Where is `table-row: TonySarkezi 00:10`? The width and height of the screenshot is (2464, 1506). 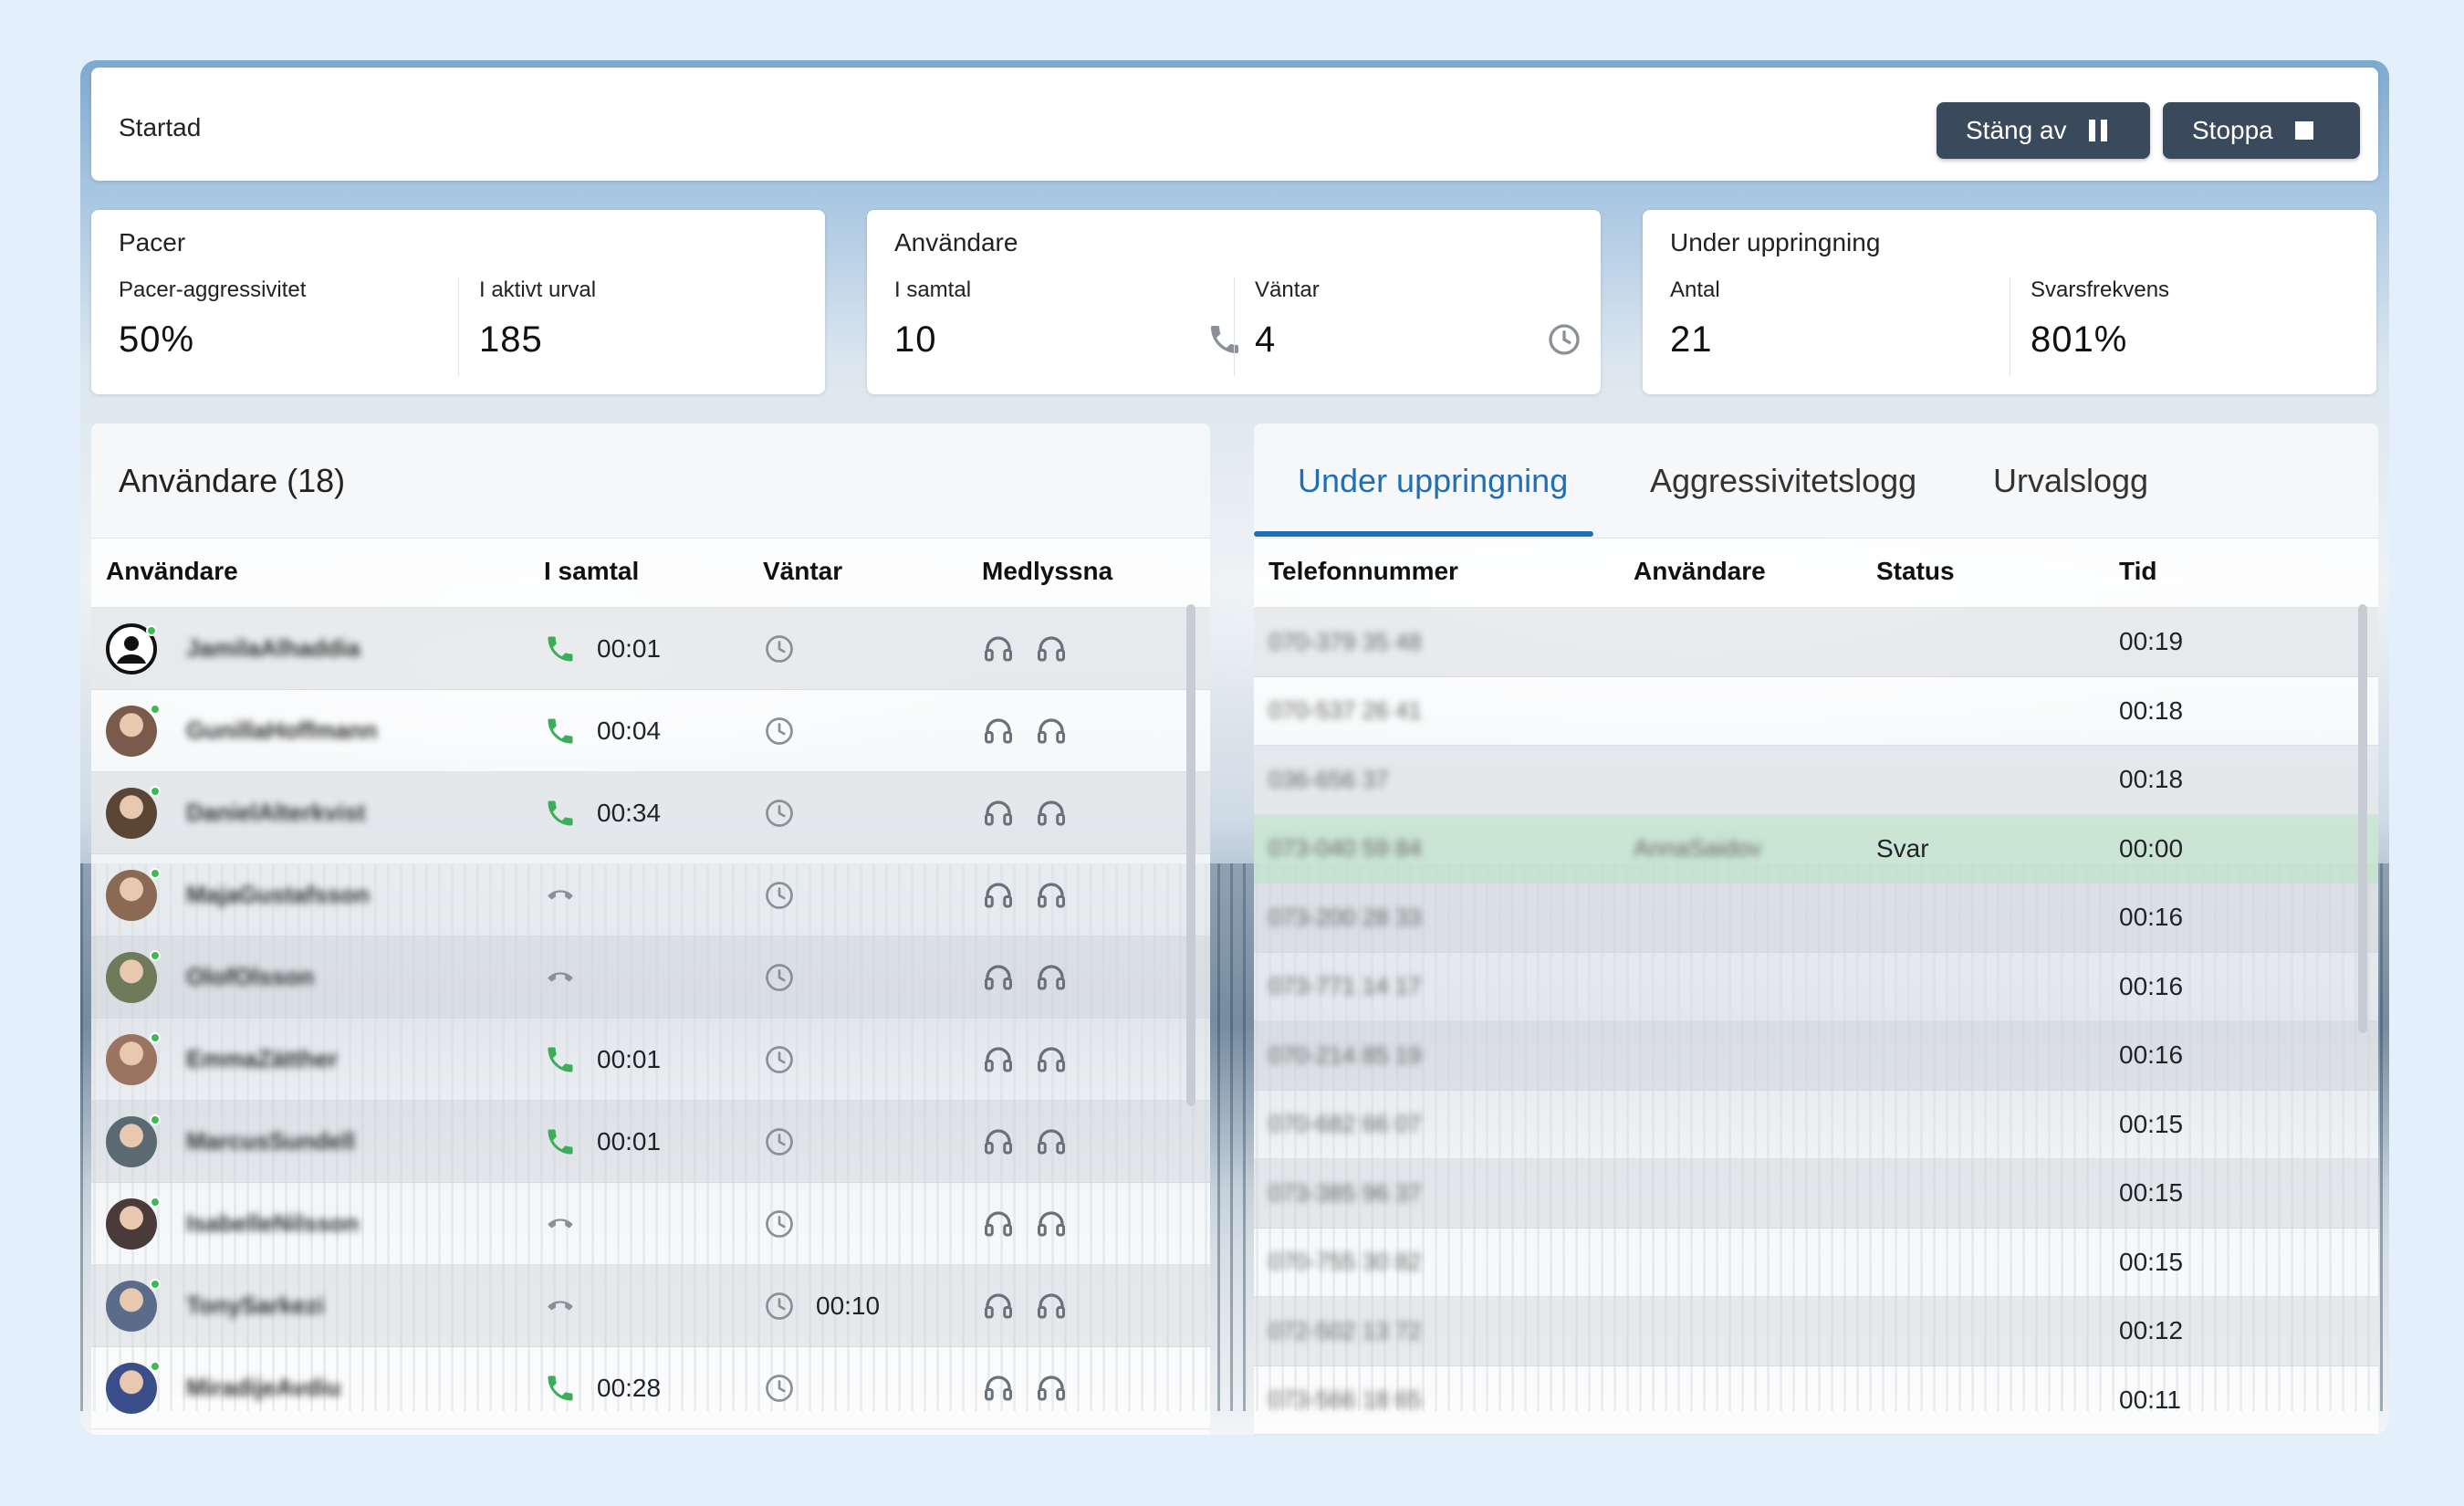 table-row: TonySarkezi 00:10 is located at coordinates (650, 1306).